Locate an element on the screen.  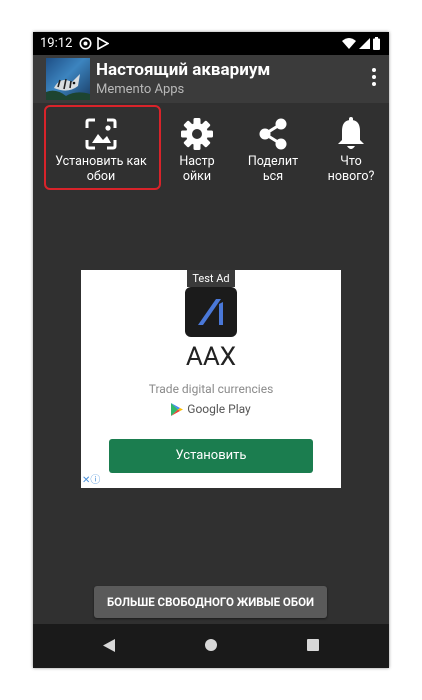
back-icon is located at coordinates (109, 645).